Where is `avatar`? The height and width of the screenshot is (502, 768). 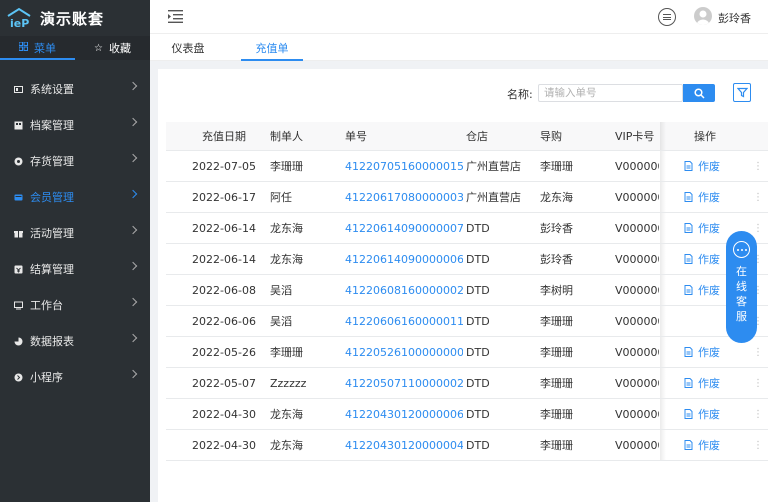
avatar is located at coordinates (703, 16).